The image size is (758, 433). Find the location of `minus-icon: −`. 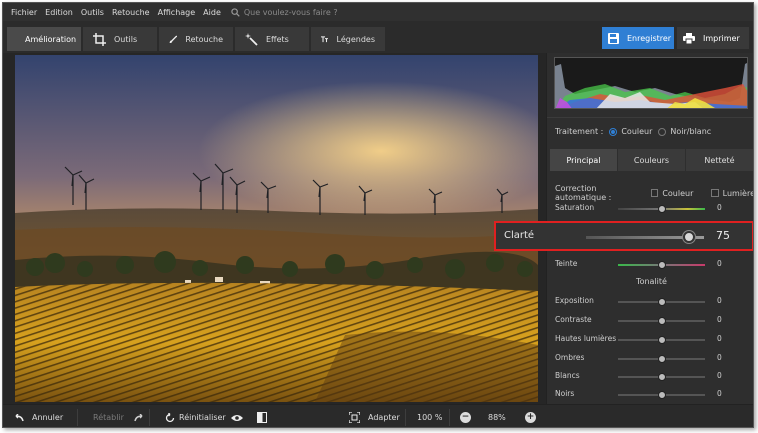

minus-icon: − is located at coordinates (465, 417).